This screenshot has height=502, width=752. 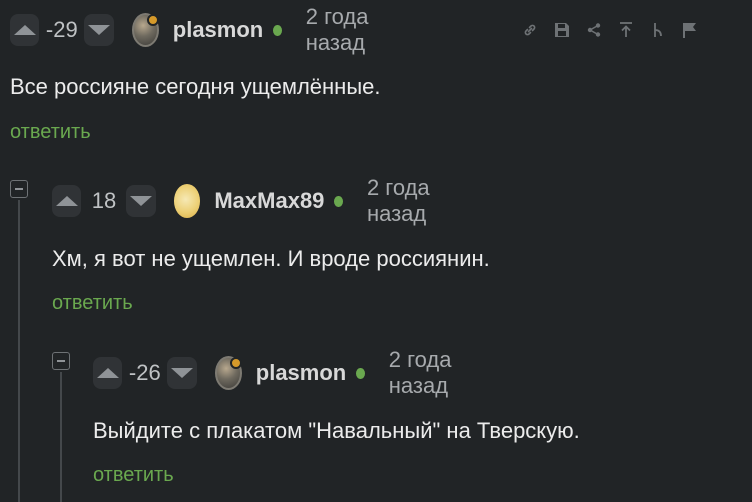 What do you see at coordinates (144, 372) in the screenshot?
I see `comment-rating: -26` at bounding box center [144, 372].